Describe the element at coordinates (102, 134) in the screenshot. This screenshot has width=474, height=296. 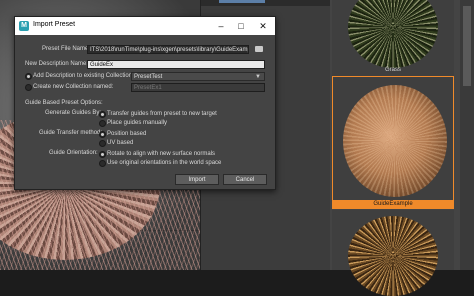
I see `position-based-radio` at that location.